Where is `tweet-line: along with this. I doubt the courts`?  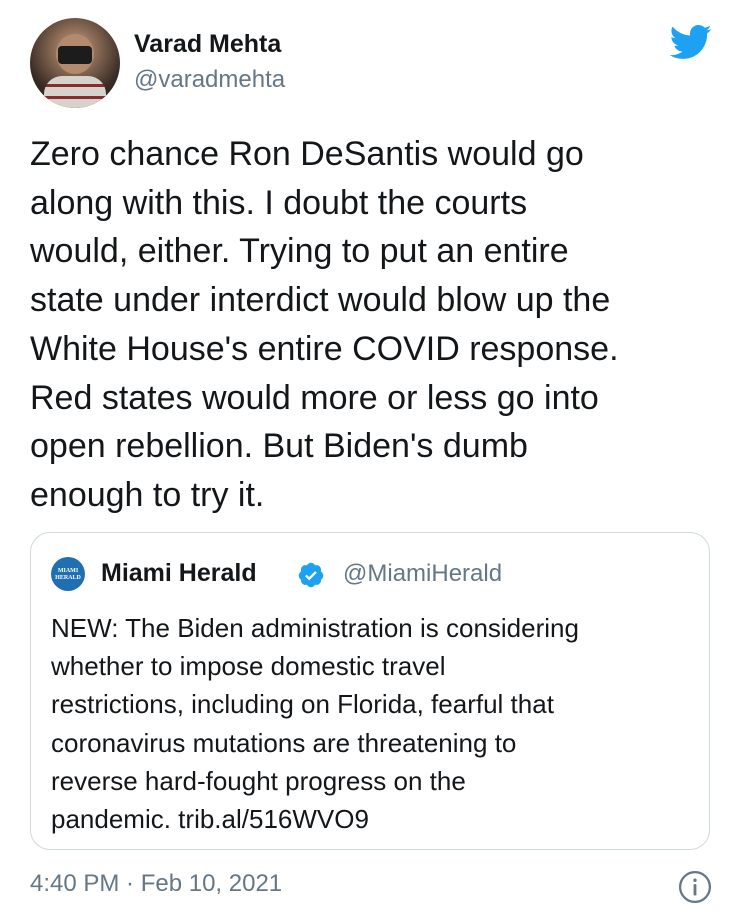
tweet-line: along with this. I doubt the courts is located at coordinates (279, 202).